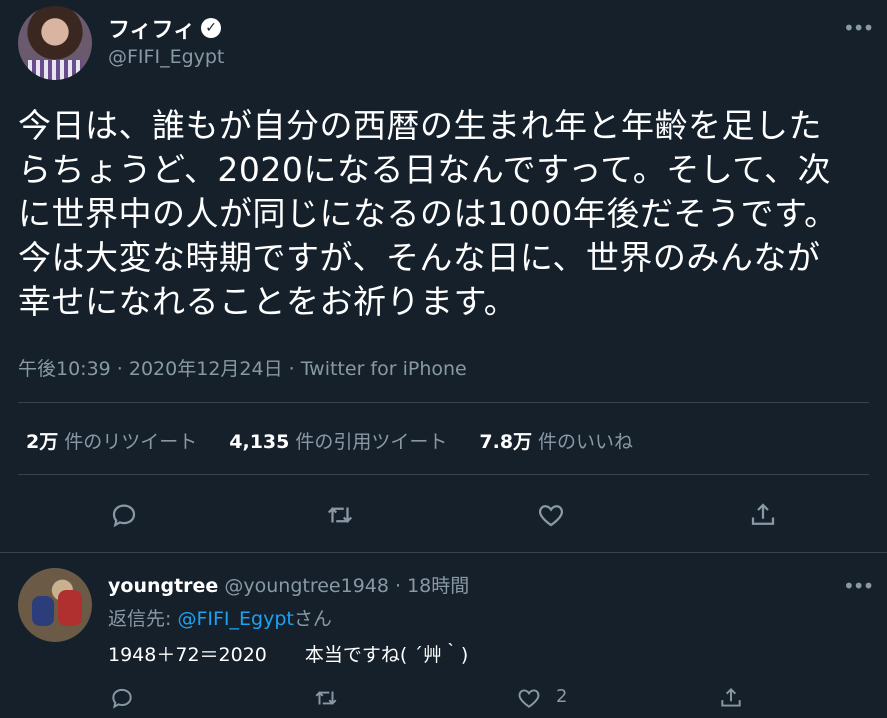 The height and width of the screenshot is (718, 887). I want to click on verified-badge-icon: ✓, so click(211, 28).